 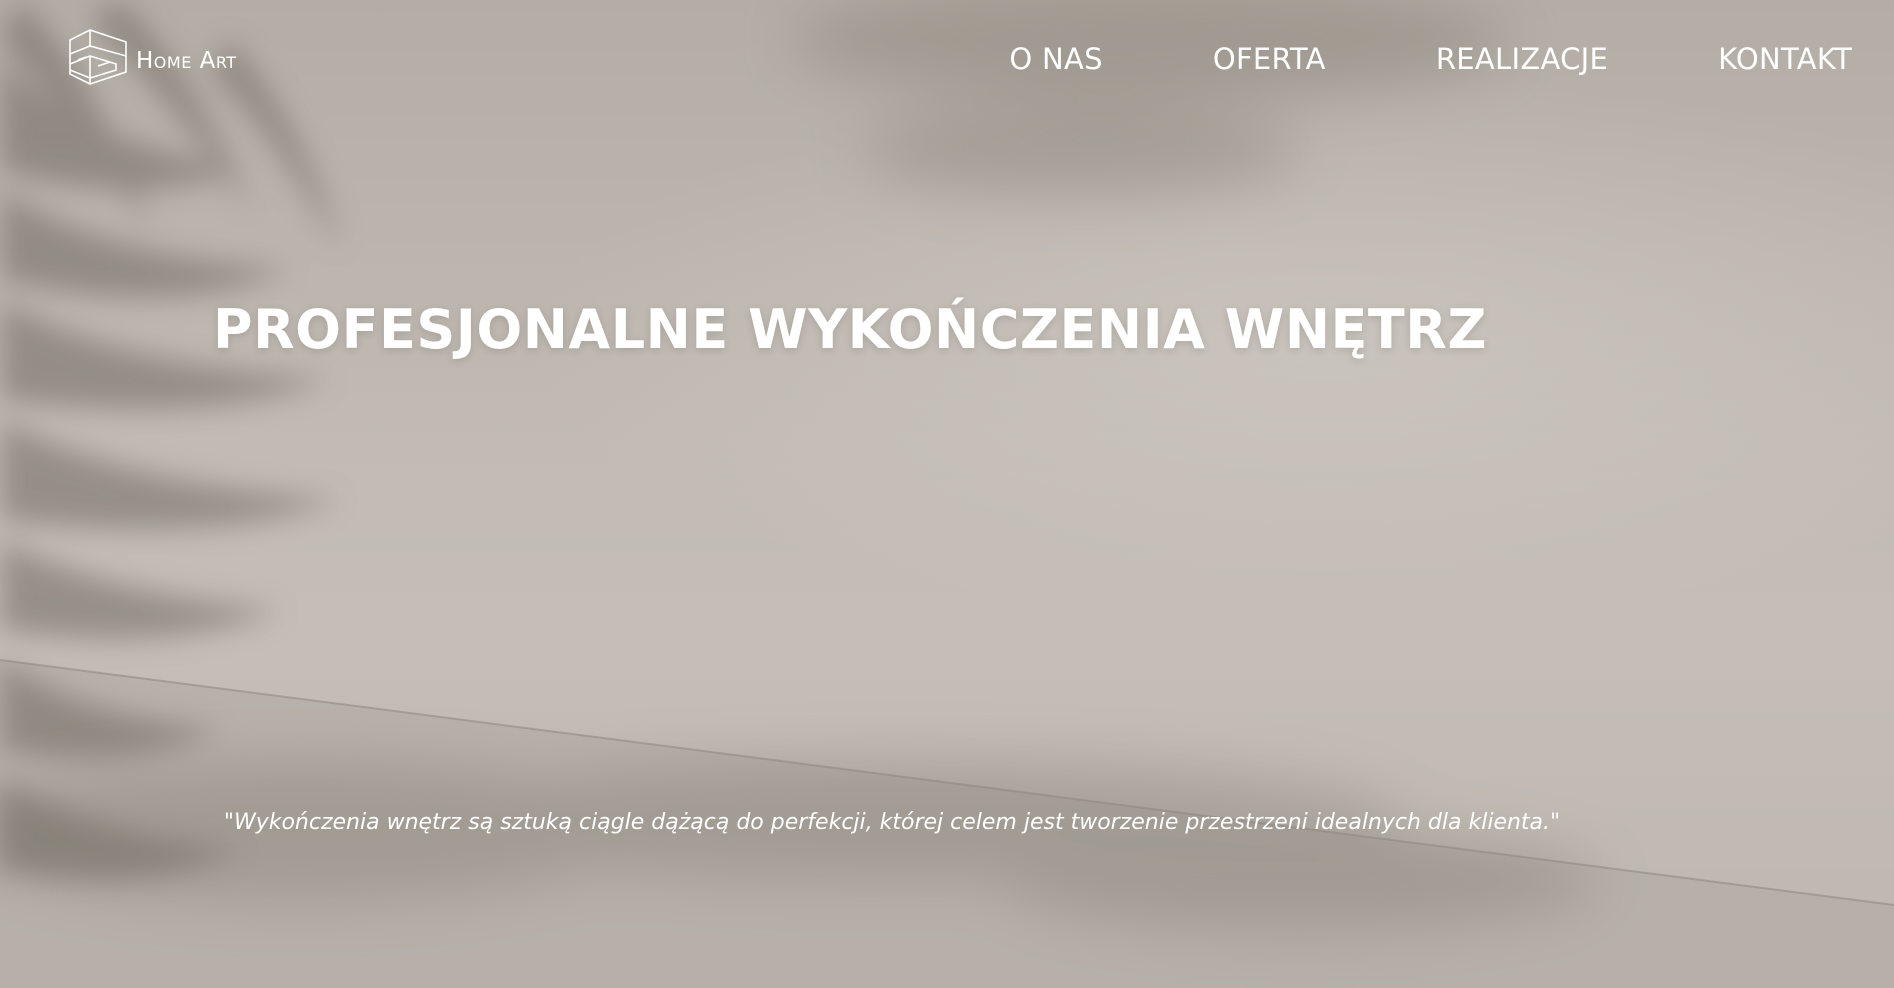 I want to click on nav-item-kontakt: KONTAKT, so click(x=1785, y=59).